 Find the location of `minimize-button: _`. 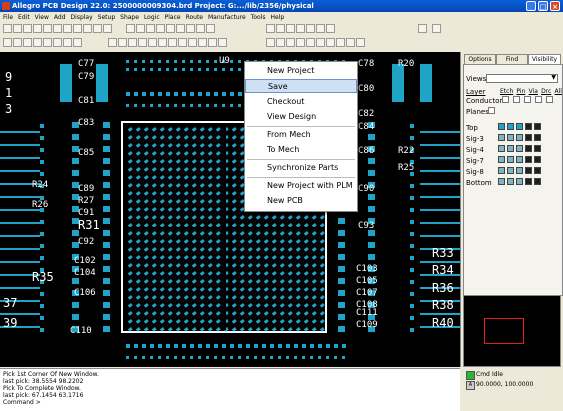

minimize-button: _ is located at coordinates (531, 6).